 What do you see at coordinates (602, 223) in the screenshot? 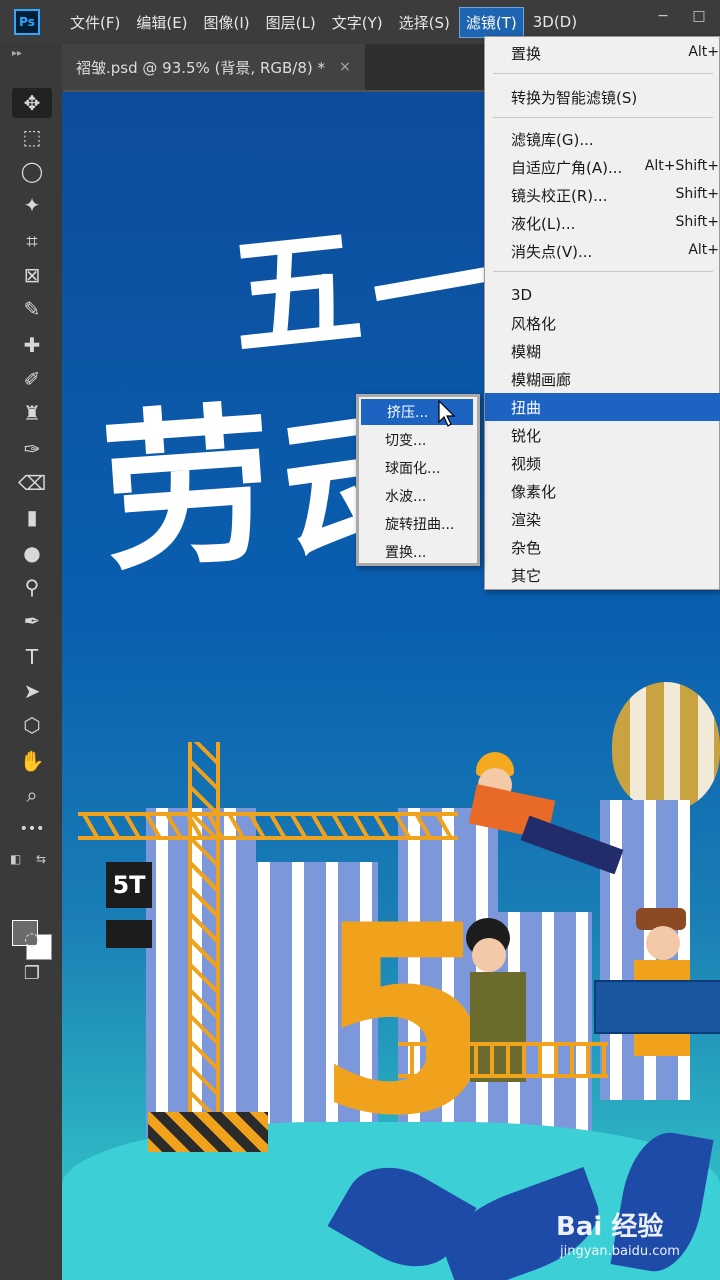
I see `menu-item-liquify: 液化(L)... Shift+` at bounding box center [602, 223].